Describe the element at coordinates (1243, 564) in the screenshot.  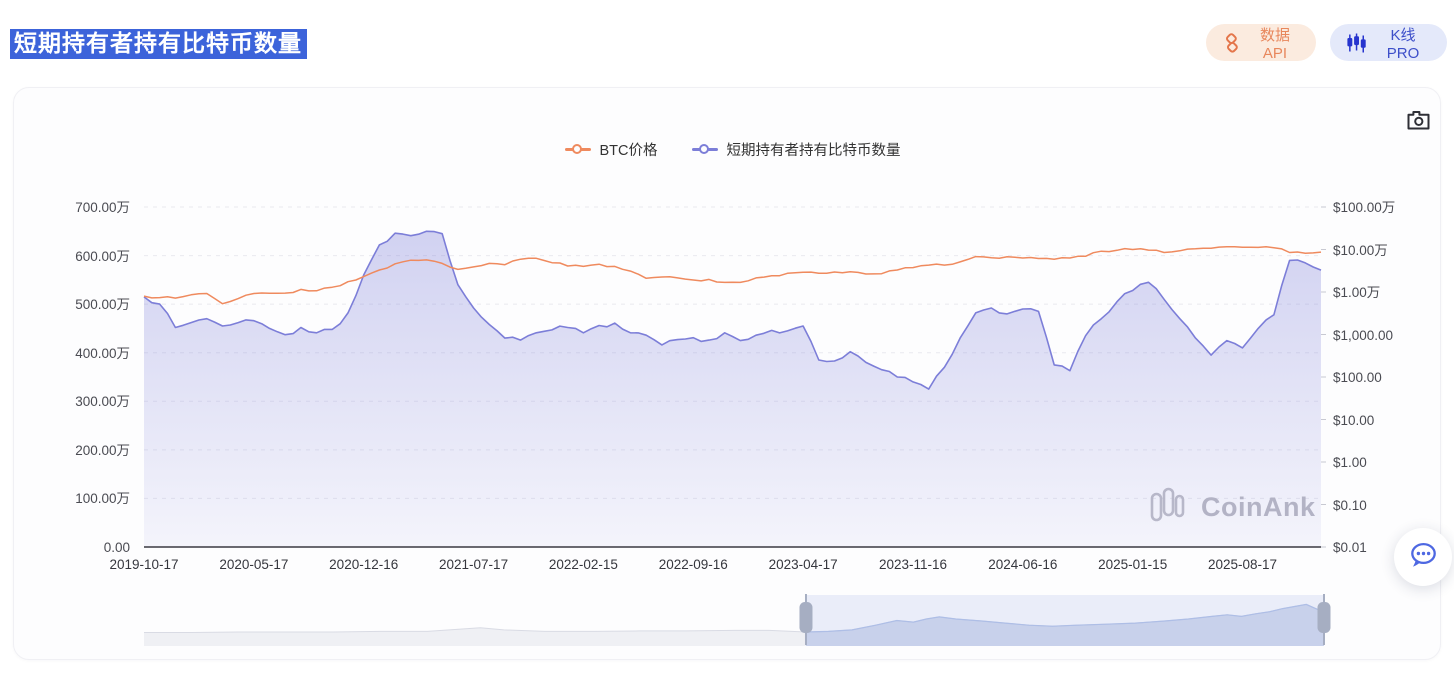
I see `x-axis-label: 2025-08-17` at that location.